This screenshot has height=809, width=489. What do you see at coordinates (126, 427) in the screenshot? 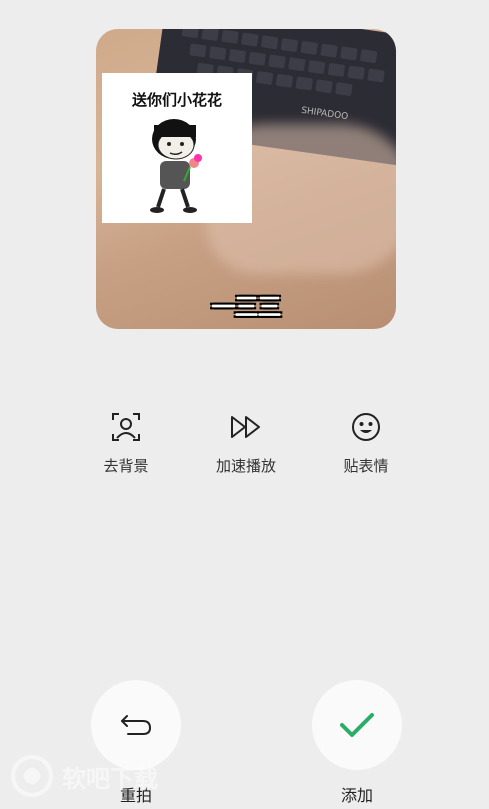
I see `portrait-icon` at bounding box center [126, 427].